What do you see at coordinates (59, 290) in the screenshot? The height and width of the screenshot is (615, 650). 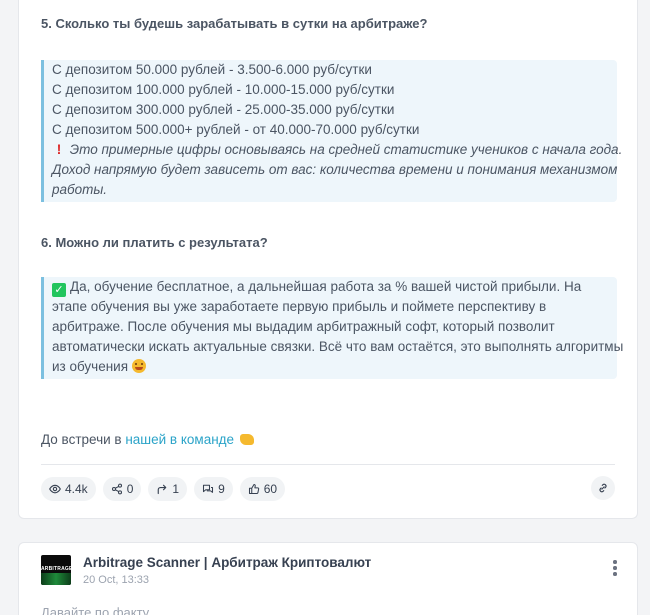 I see `checkmark-icon: ✓` at bounding box center [59, 290].